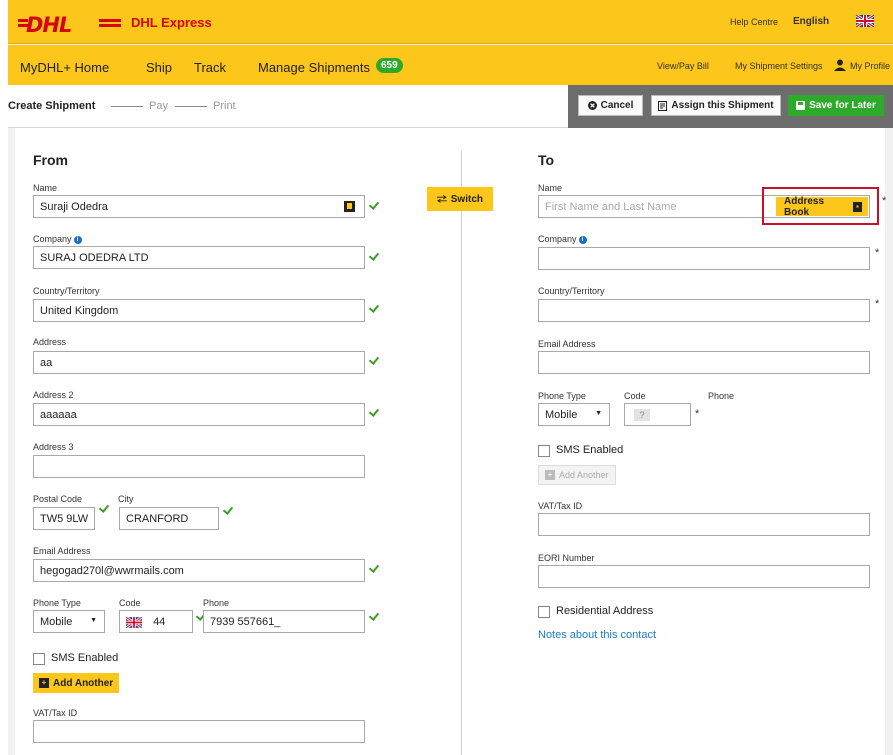 The height and width of the screenshot is (755, 893). I want to click on from-phone-type-label: Phone Type, so click(57, 603).